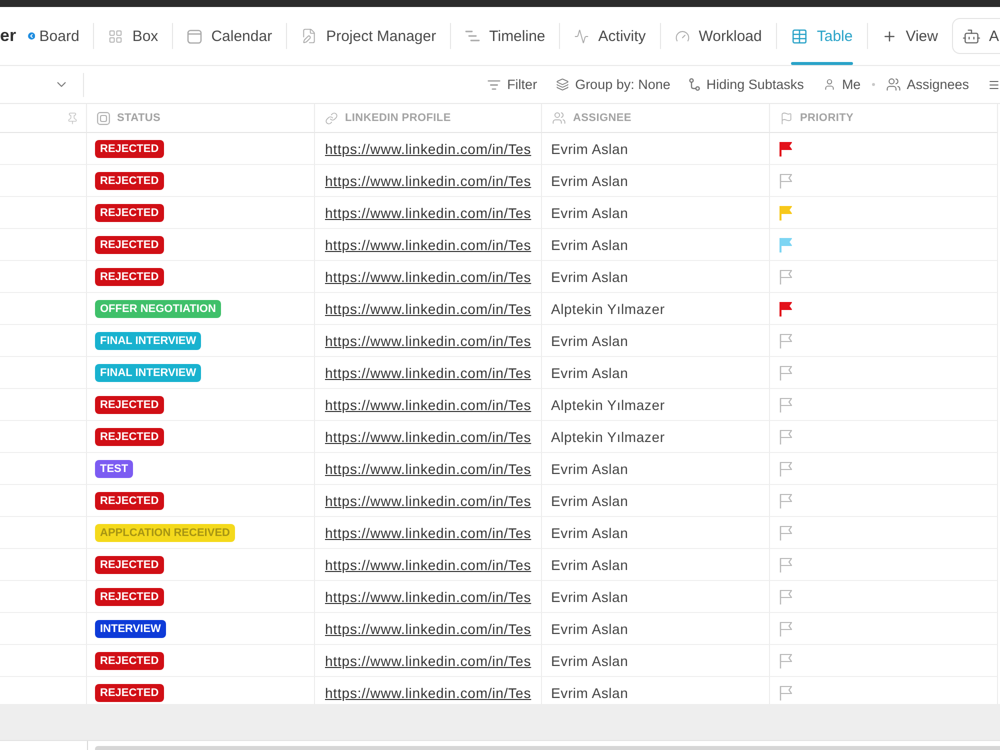 The height and width of the screenshot is (750, 1000). I want to click on toolbar-button: Filter, so click(512, 84).